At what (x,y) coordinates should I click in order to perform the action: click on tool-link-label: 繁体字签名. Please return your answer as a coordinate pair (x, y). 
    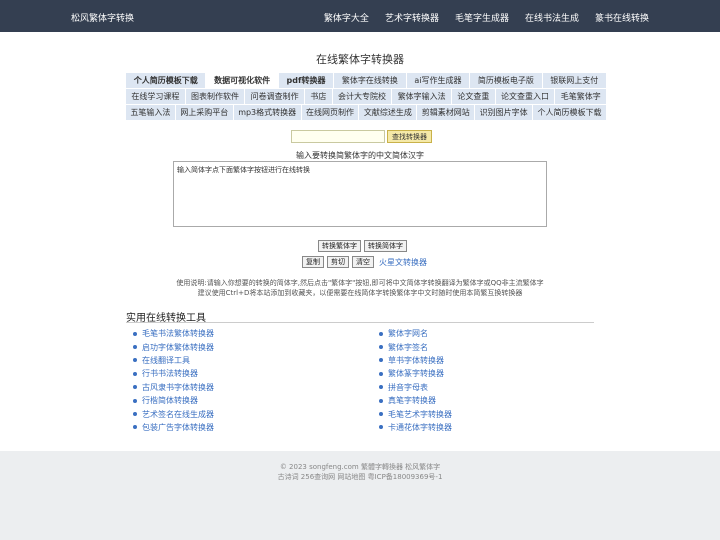
    Looking at the image, I should click on (408, 347).